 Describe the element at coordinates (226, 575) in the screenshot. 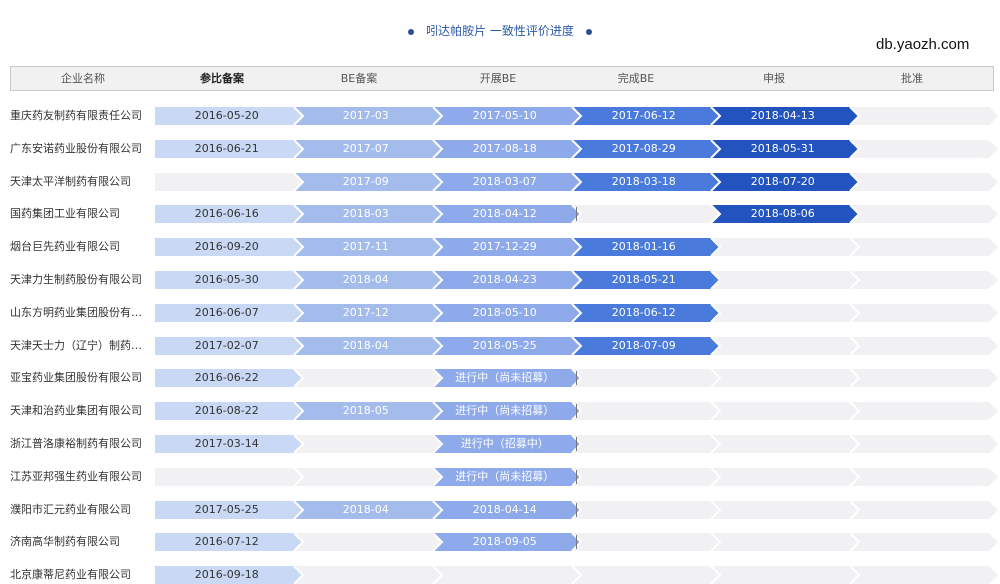

I see `stage-date-label: 2016-09-18` at that location.